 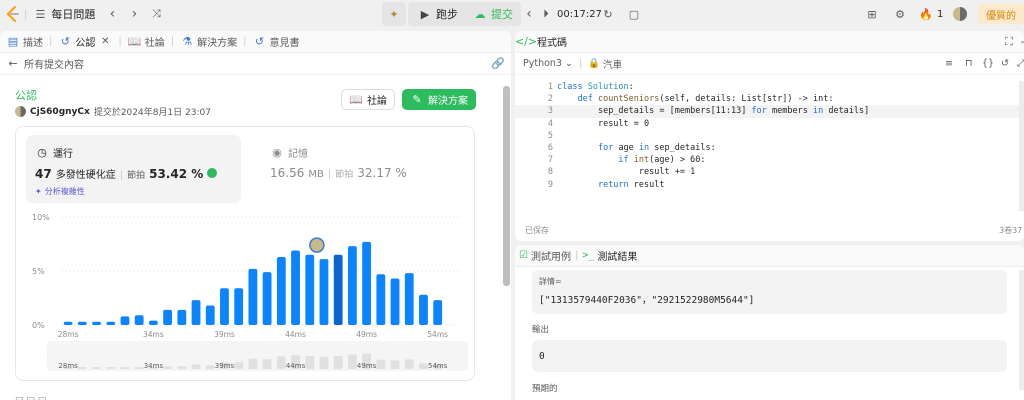 I want to click on left-scrollbar, so click(x=506, y=186).